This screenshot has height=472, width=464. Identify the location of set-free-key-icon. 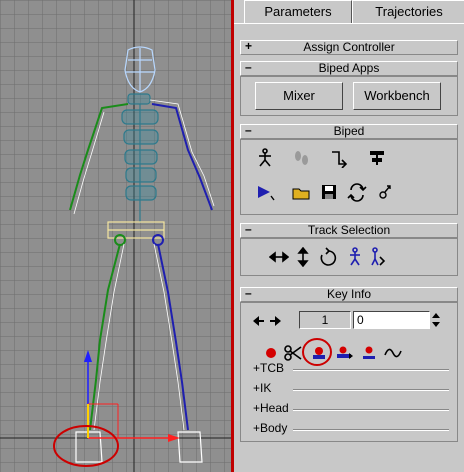
(369, 353).